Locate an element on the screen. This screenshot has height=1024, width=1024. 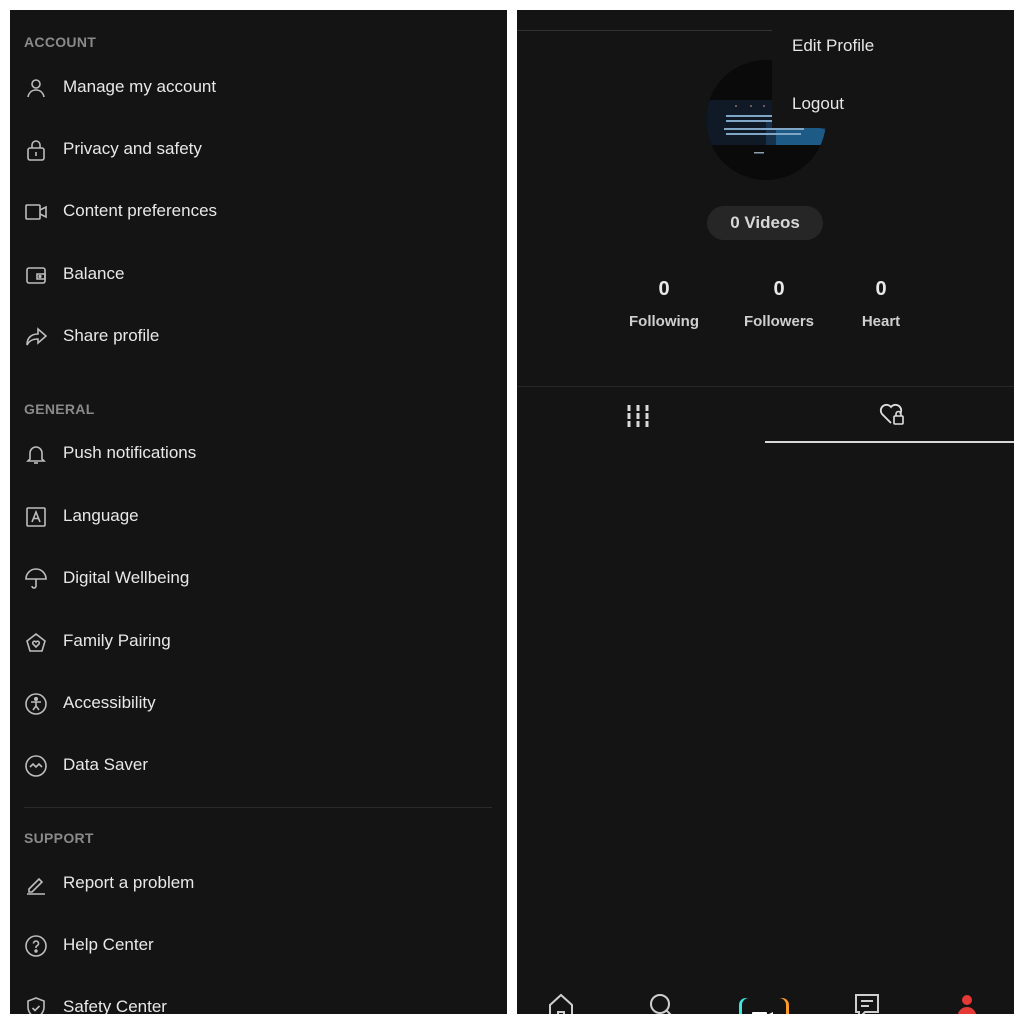
language-icon is located at coordinates (36, 517).